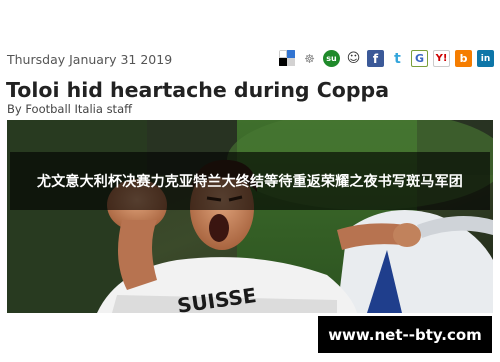  I want to click on google-icon: G, so click(419, 58).